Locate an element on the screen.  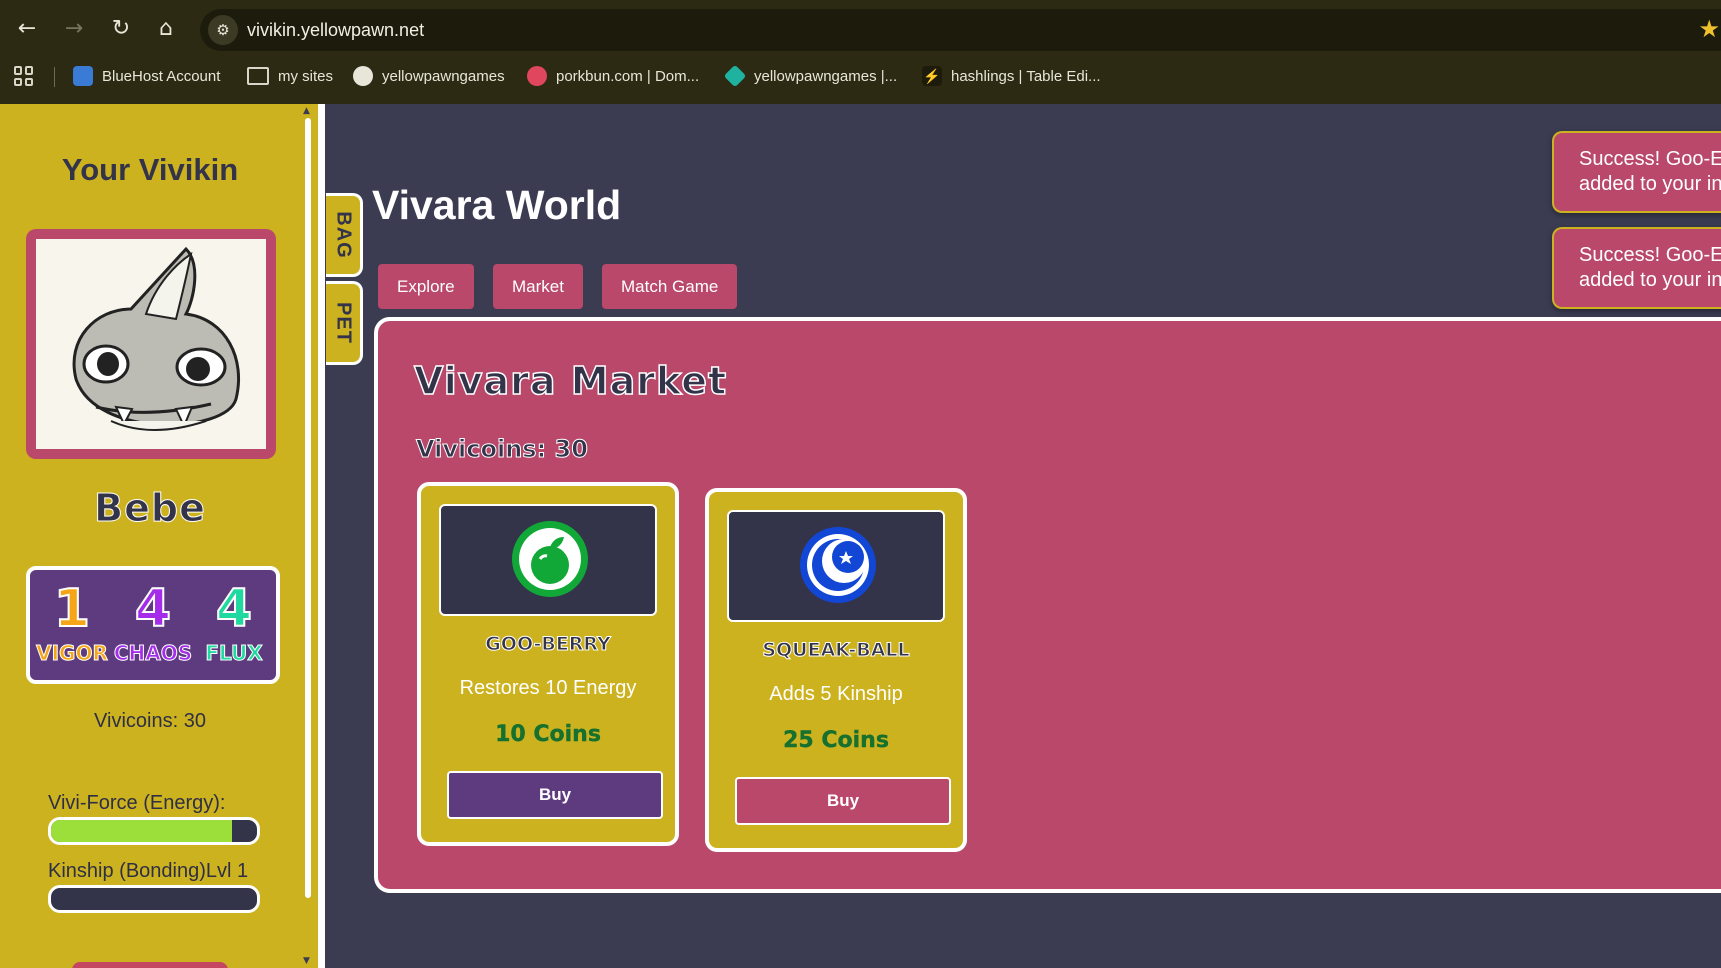
bookmark-star-icon: ★ is located at coordinates (1709, 29).